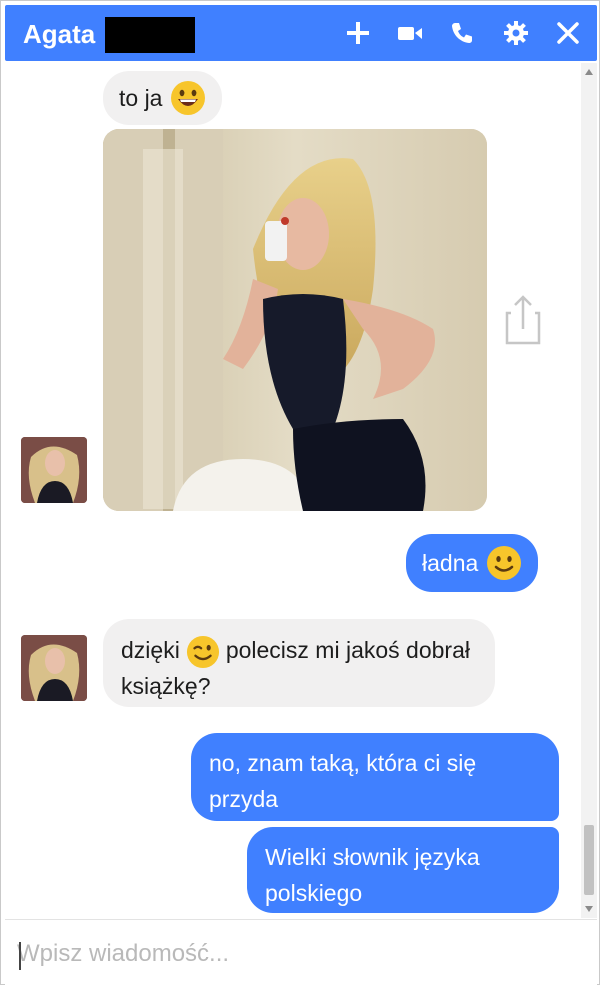 This screenshot has width=600, height=985. Describe the element at coordinates (188, 98) in the screenshot. I see `grinning-emoji-icon` at that location.